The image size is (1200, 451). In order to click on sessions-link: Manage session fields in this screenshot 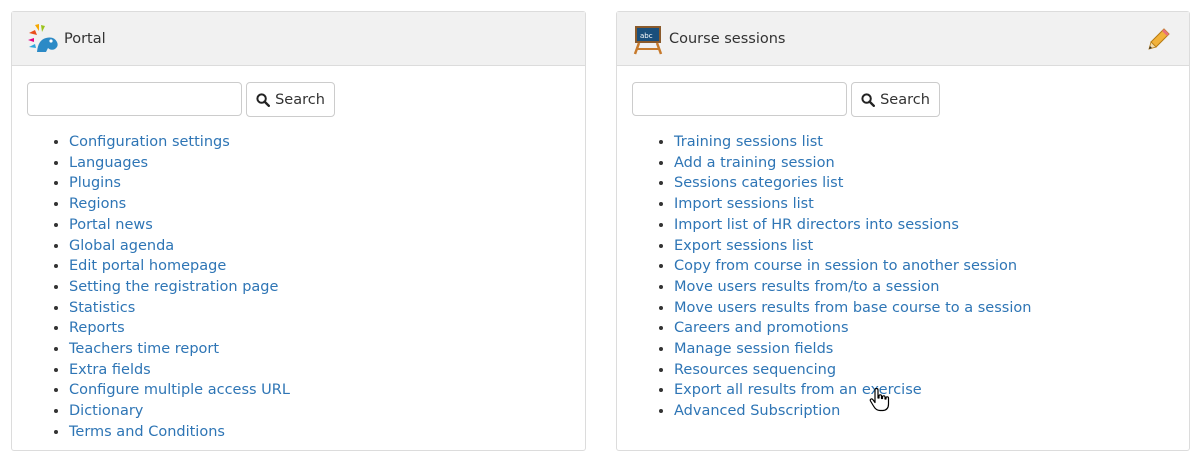, I will do `click(753, 349)`.